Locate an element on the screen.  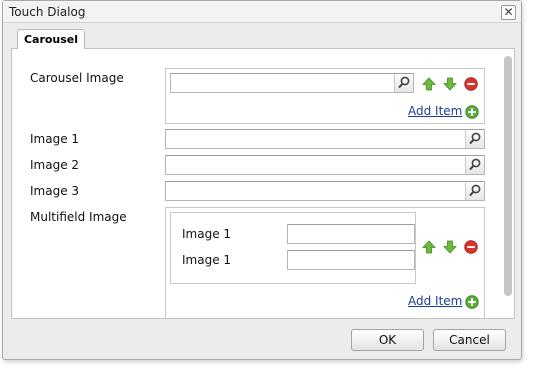
cancel-button: Cancel is located at coordinates (469, 340).